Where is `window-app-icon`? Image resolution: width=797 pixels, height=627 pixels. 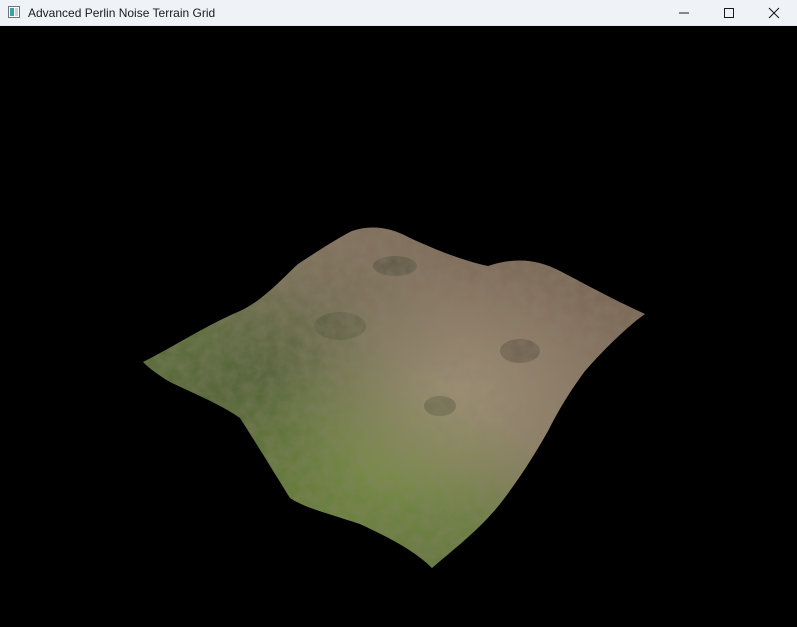 window-app-icon is located at coordinates (14, 12).